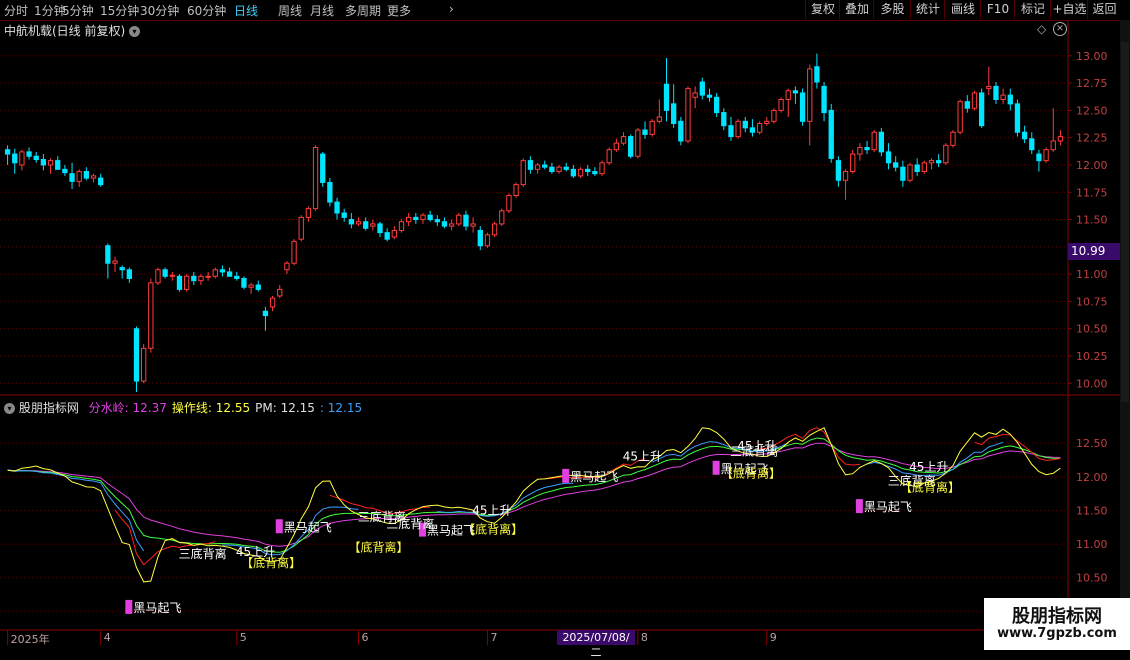  I want to click on signal-shang: 45上升, so click(491, 510).